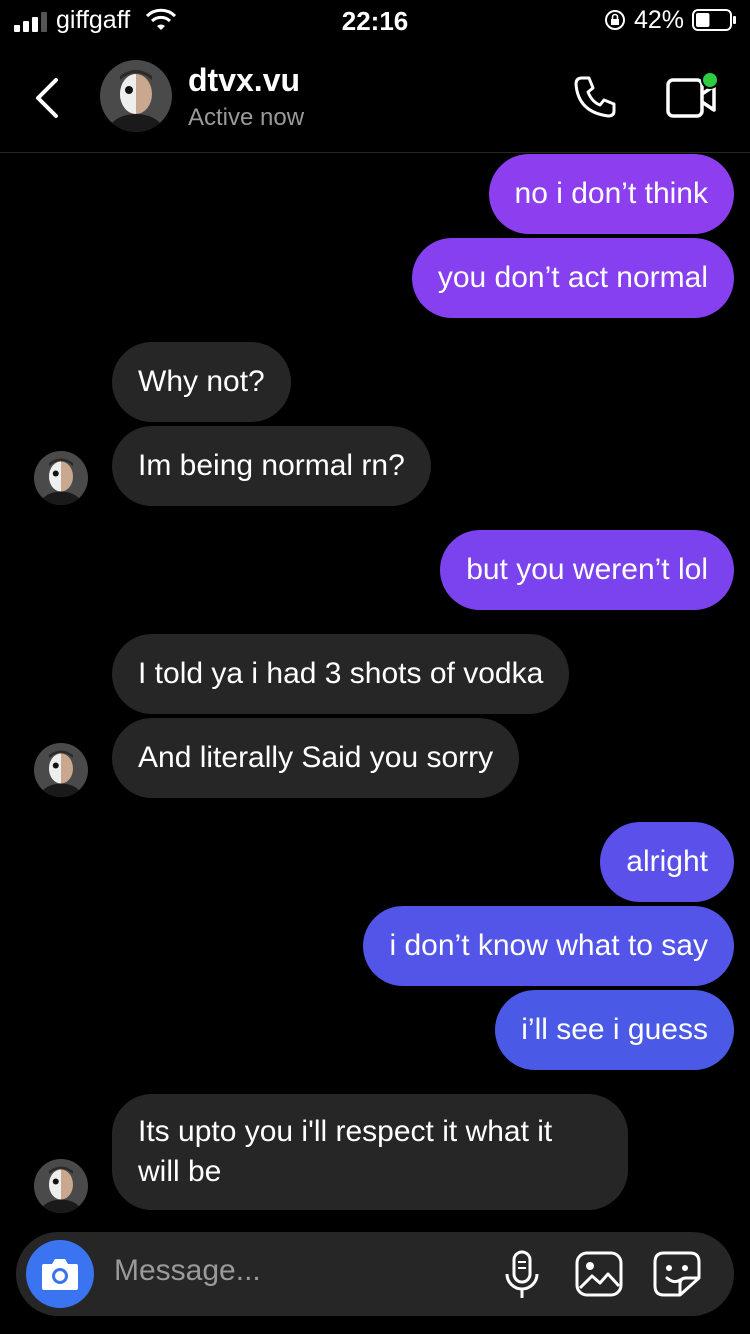  Describe the element at coordinates (136, 96) in the screenshot. I see `avatar` at that location.